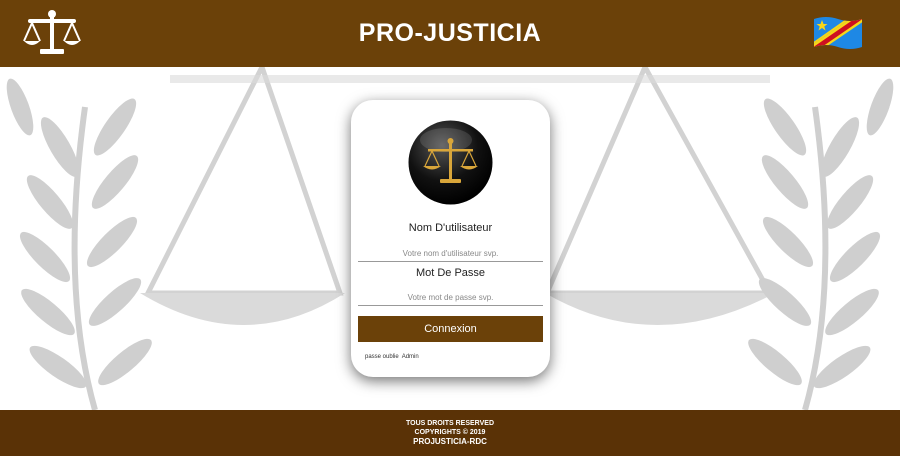  I want to click on app-title: PRO-JUSTICIA, so click(450, 33).